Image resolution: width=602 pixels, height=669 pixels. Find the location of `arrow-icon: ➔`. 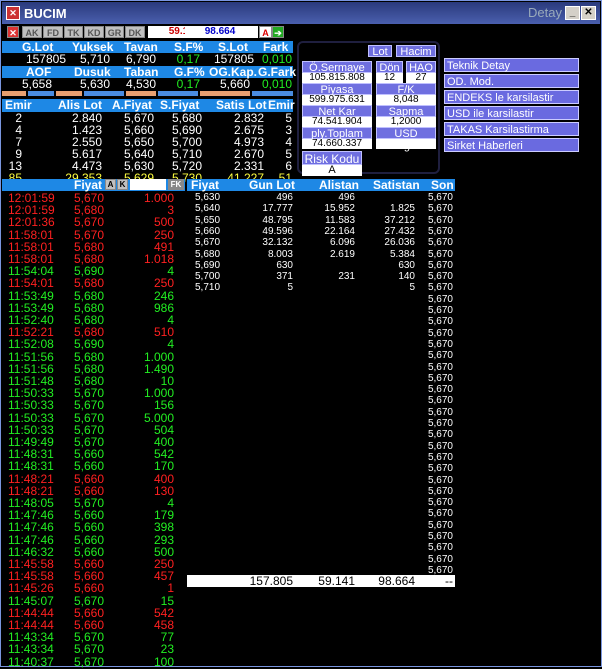

arrow-icon: ➔ is located at coordinates (278, 32).